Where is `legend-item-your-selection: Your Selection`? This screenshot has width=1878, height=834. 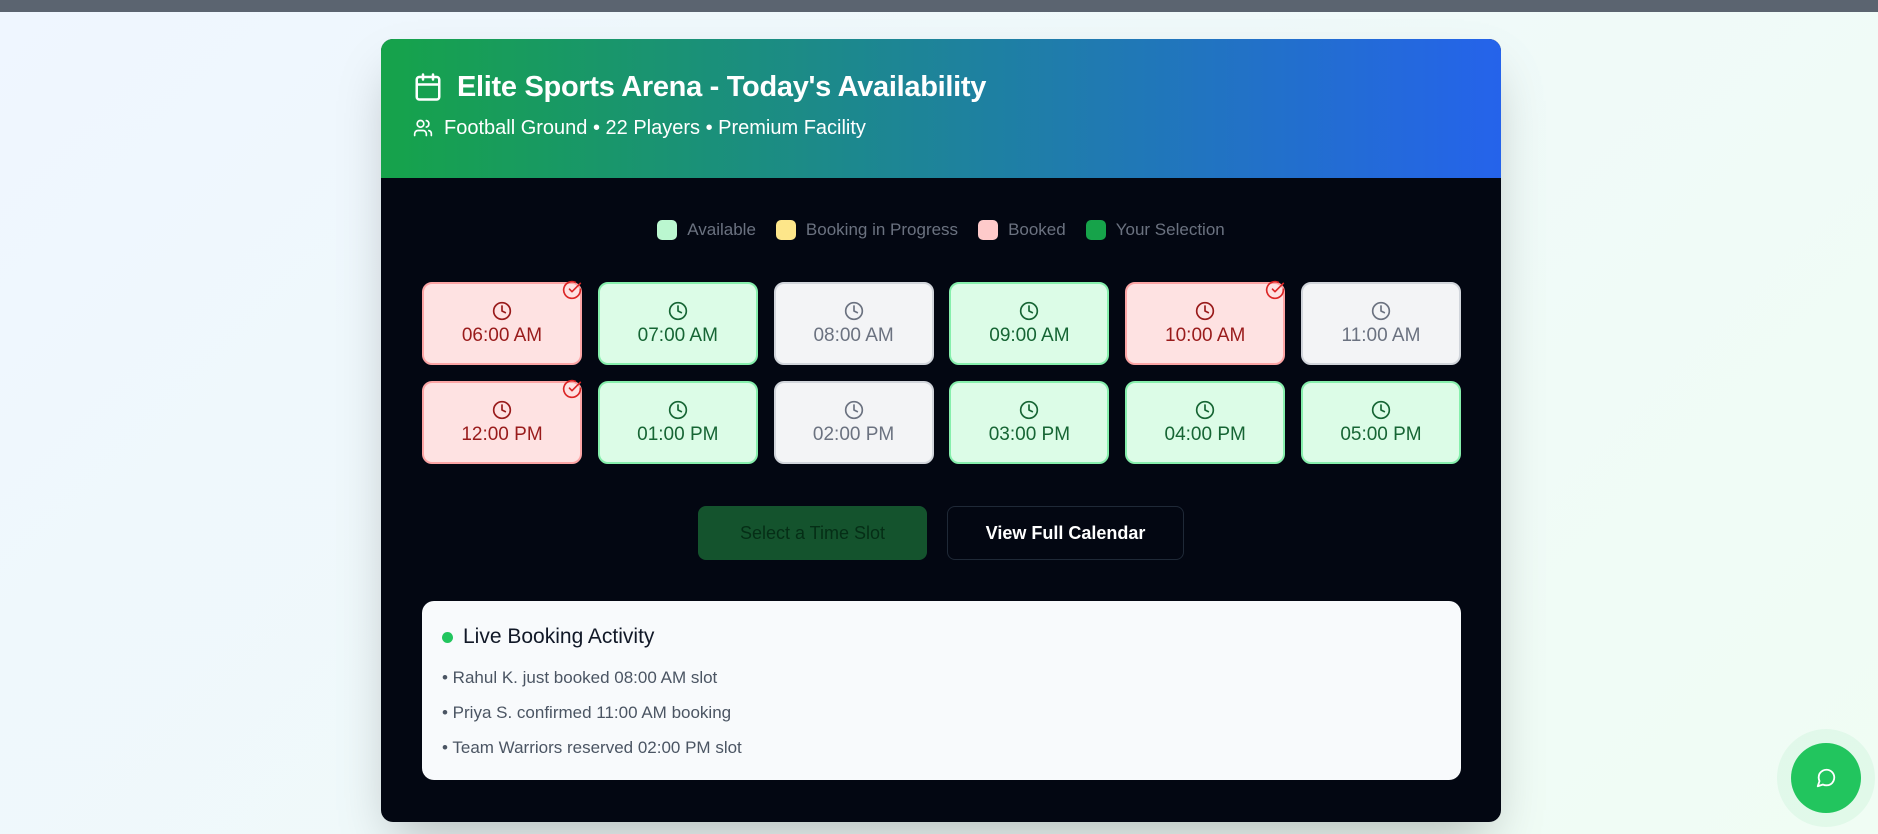 legend-item-your-selection: Your Selection is located at coordinates (1155, 230).